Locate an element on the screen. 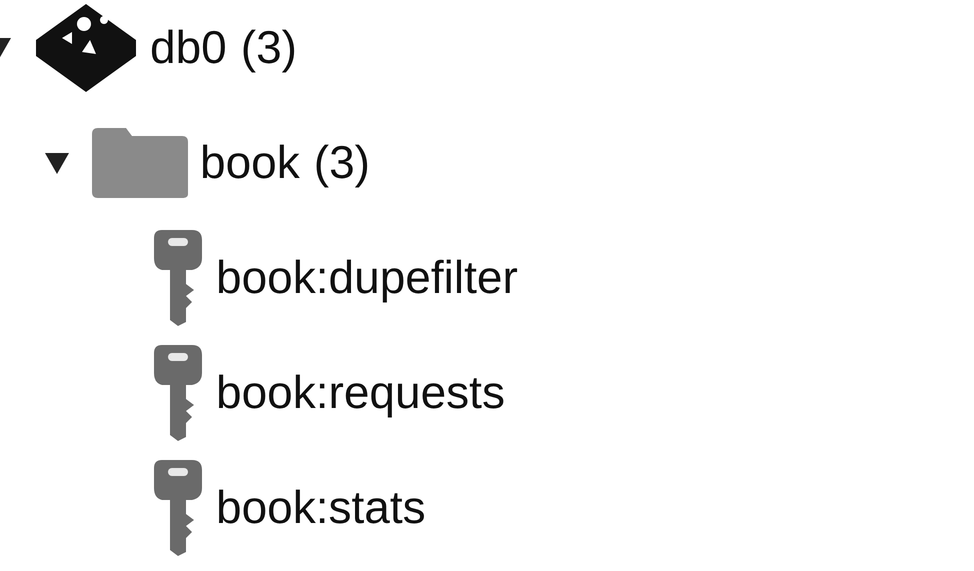 The image size is (974, 571). folder-icon is located at coordinates (140, 163).